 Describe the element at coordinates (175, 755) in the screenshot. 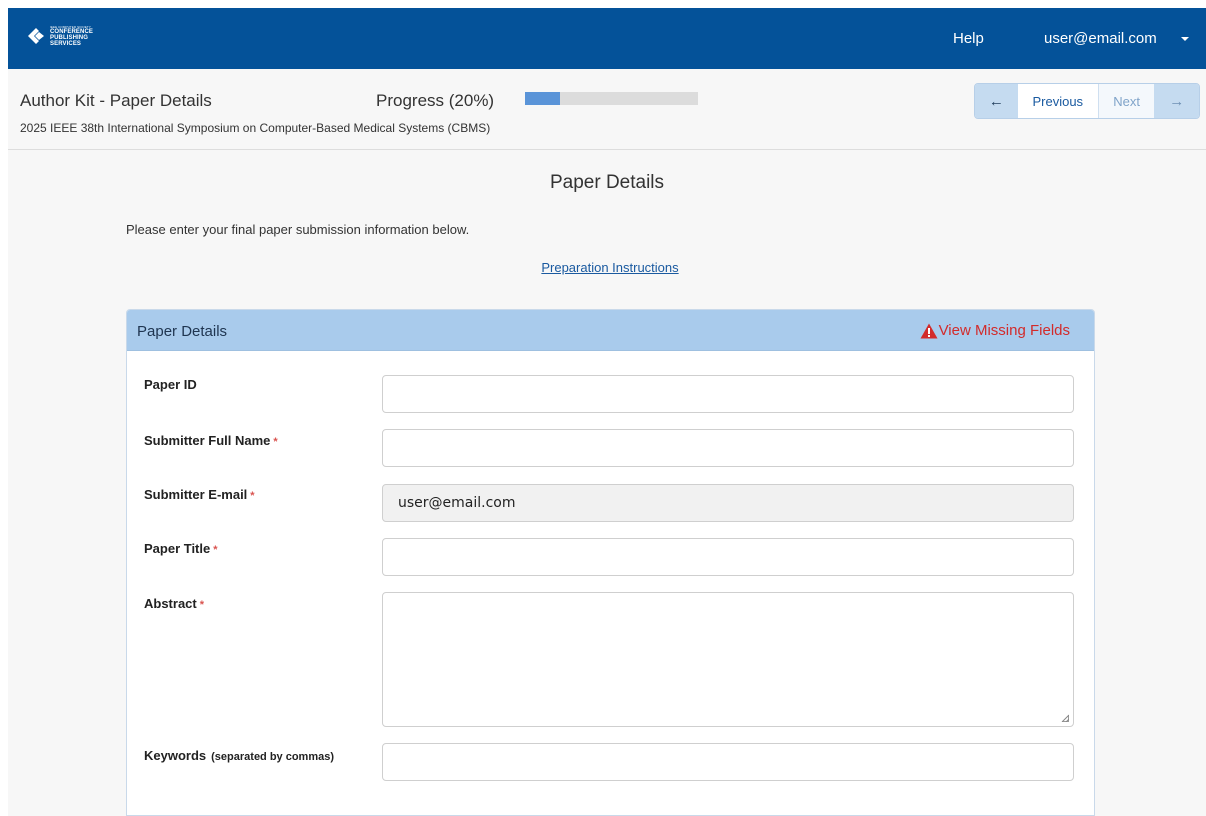

I see `keywords-label-text: Keywords` at that location.